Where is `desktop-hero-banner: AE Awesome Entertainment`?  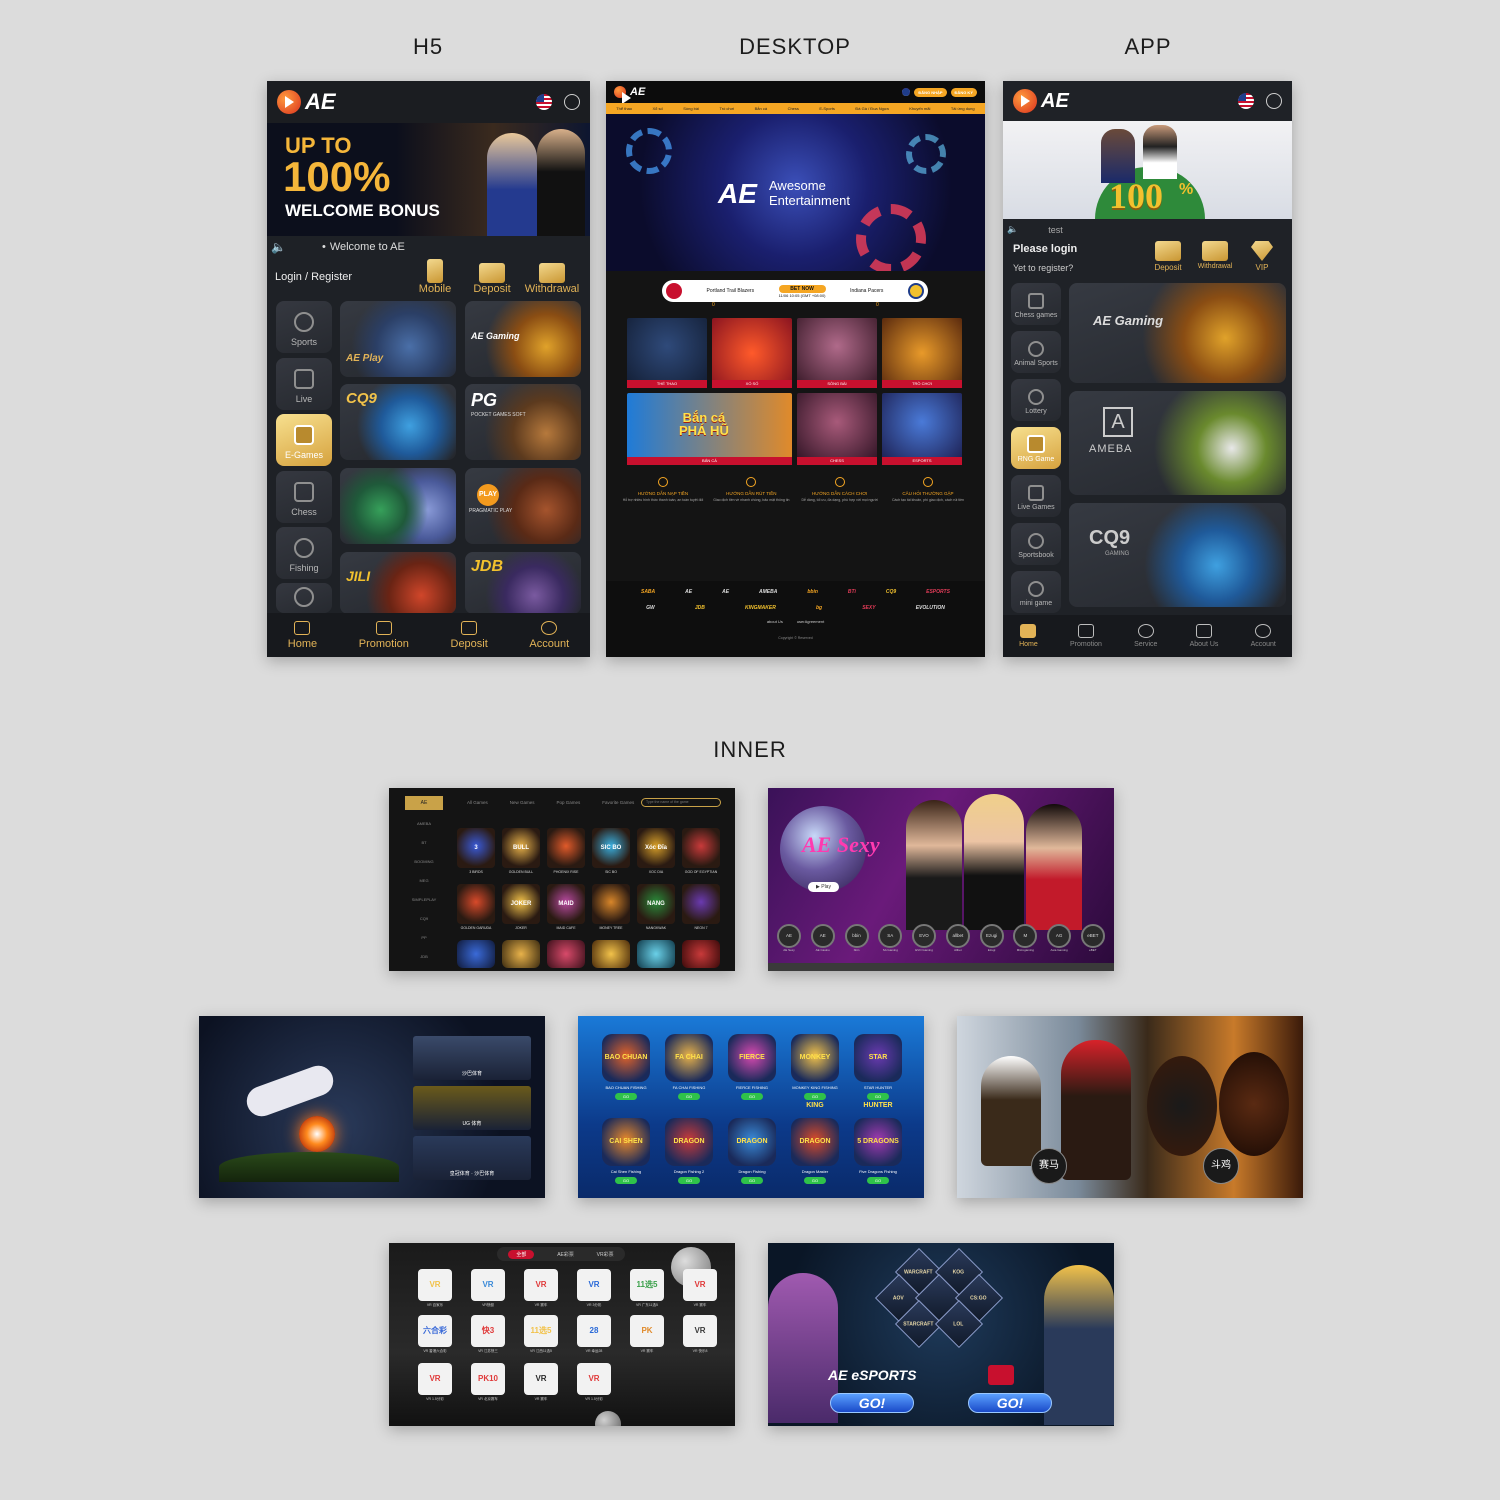
desktop-hero-banner: AE Awesome Entertainment is located at coordinates (795, 192).